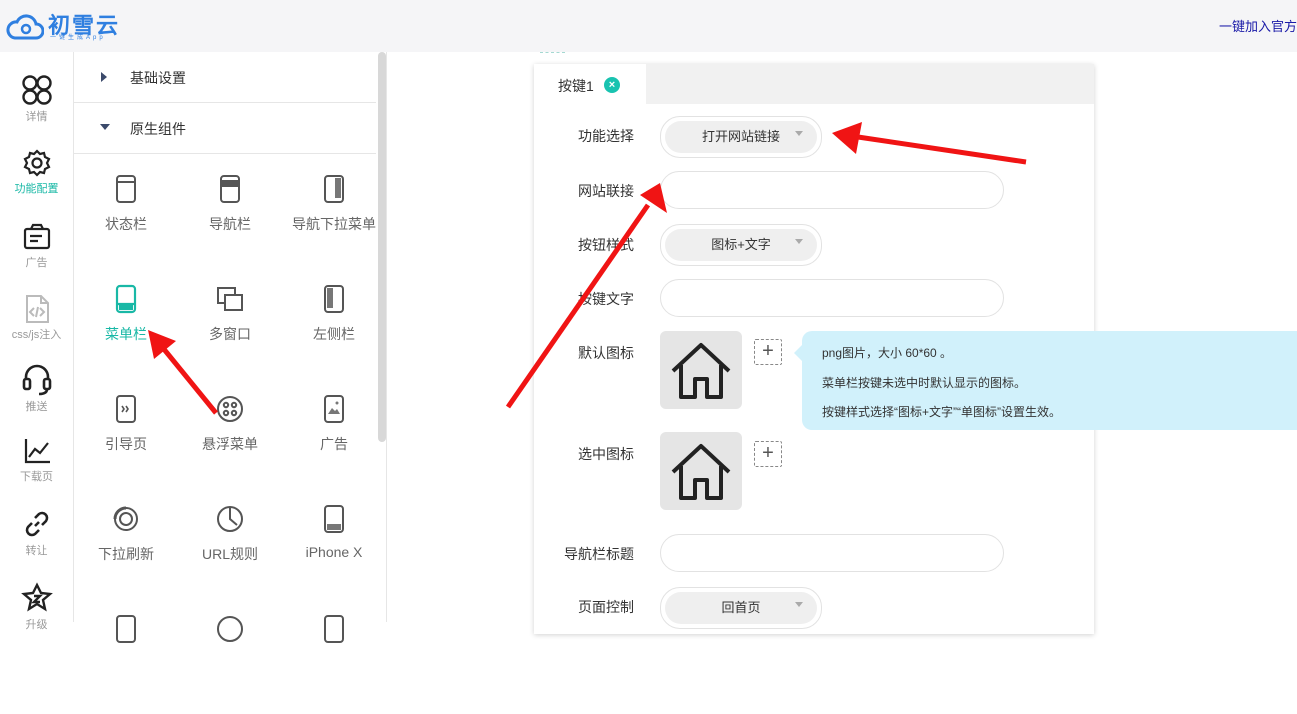 This screenshot has height=714, width=1297. Describe the element at coordinates (832, 298) in the screenshot. I see `button-text-input` at that location.